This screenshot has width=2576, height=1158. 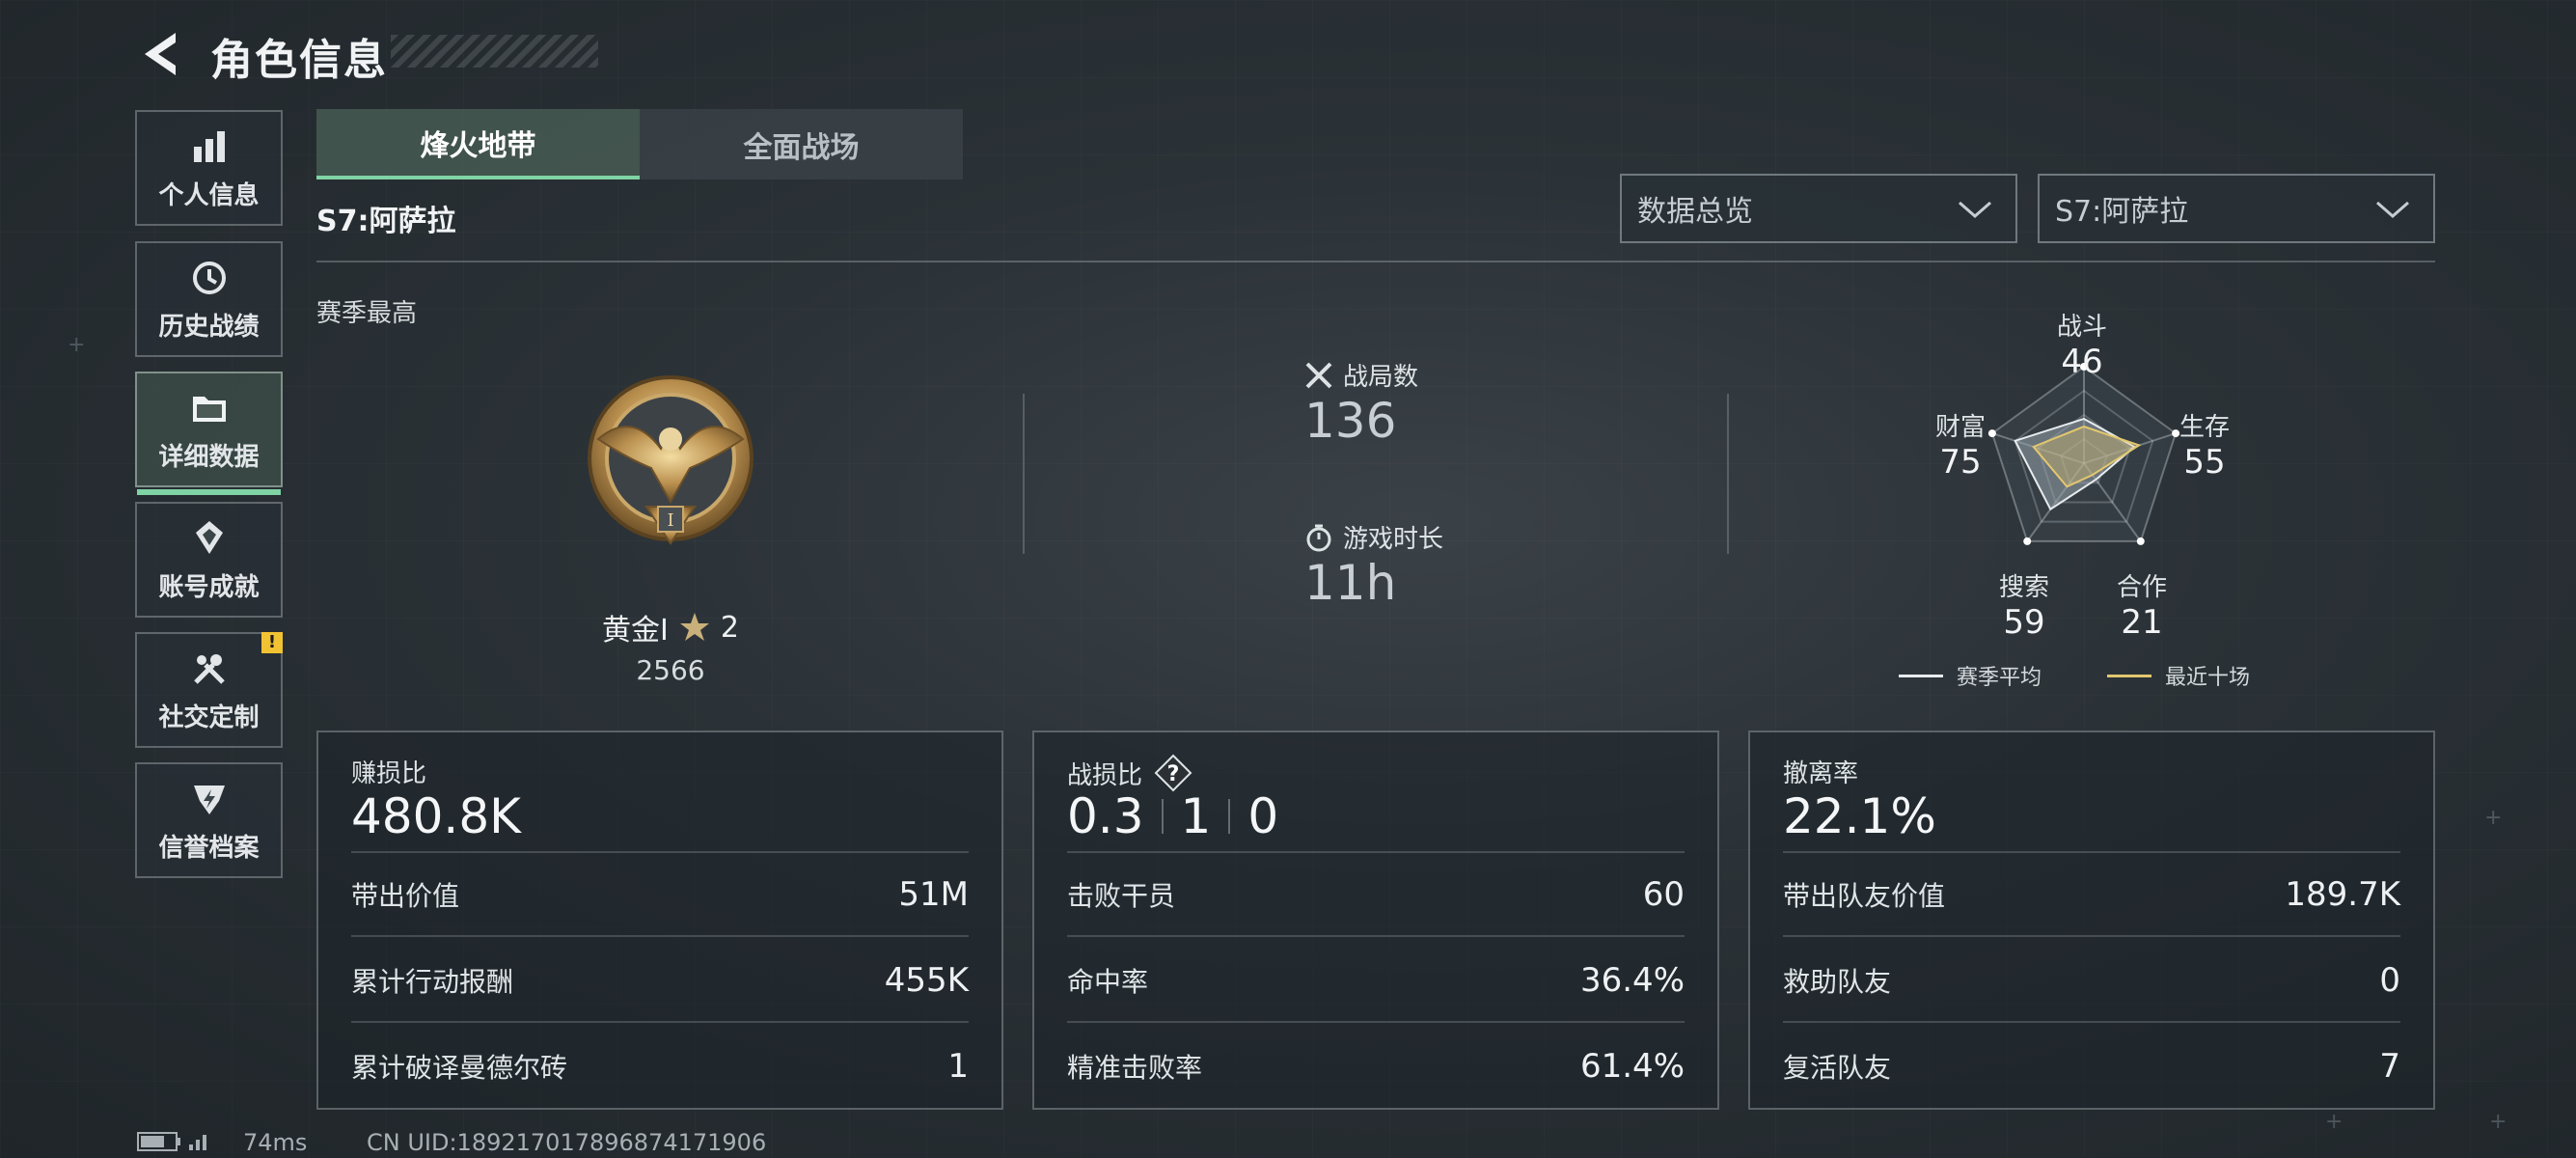 What do you see at coordinates (2389, 1066) in the screenshot?
I see `row-value: 7` at bounding box center [2389, 1066].